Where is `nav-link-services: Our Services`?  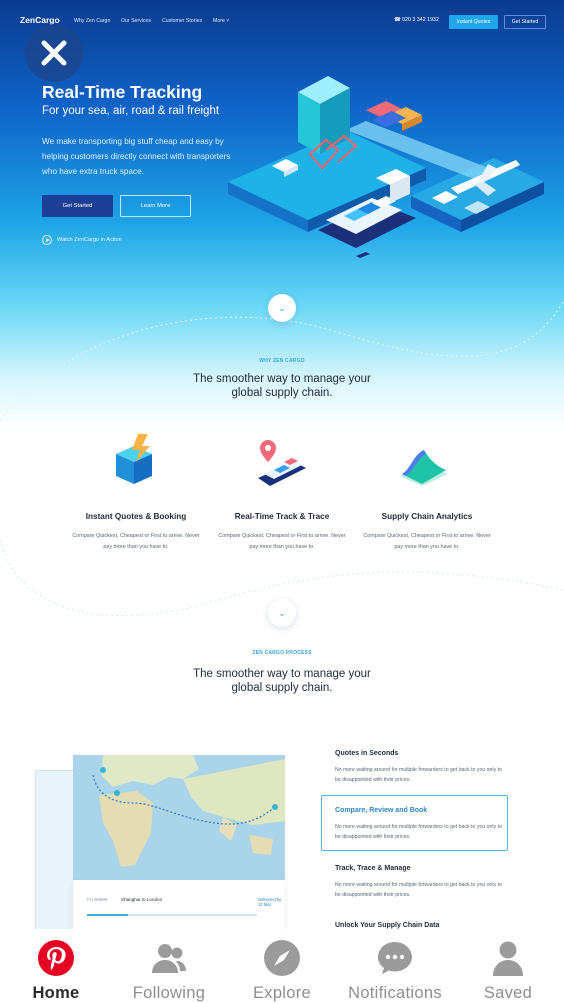 nav-link-services: Our Services is located at coordinates (136, 21).